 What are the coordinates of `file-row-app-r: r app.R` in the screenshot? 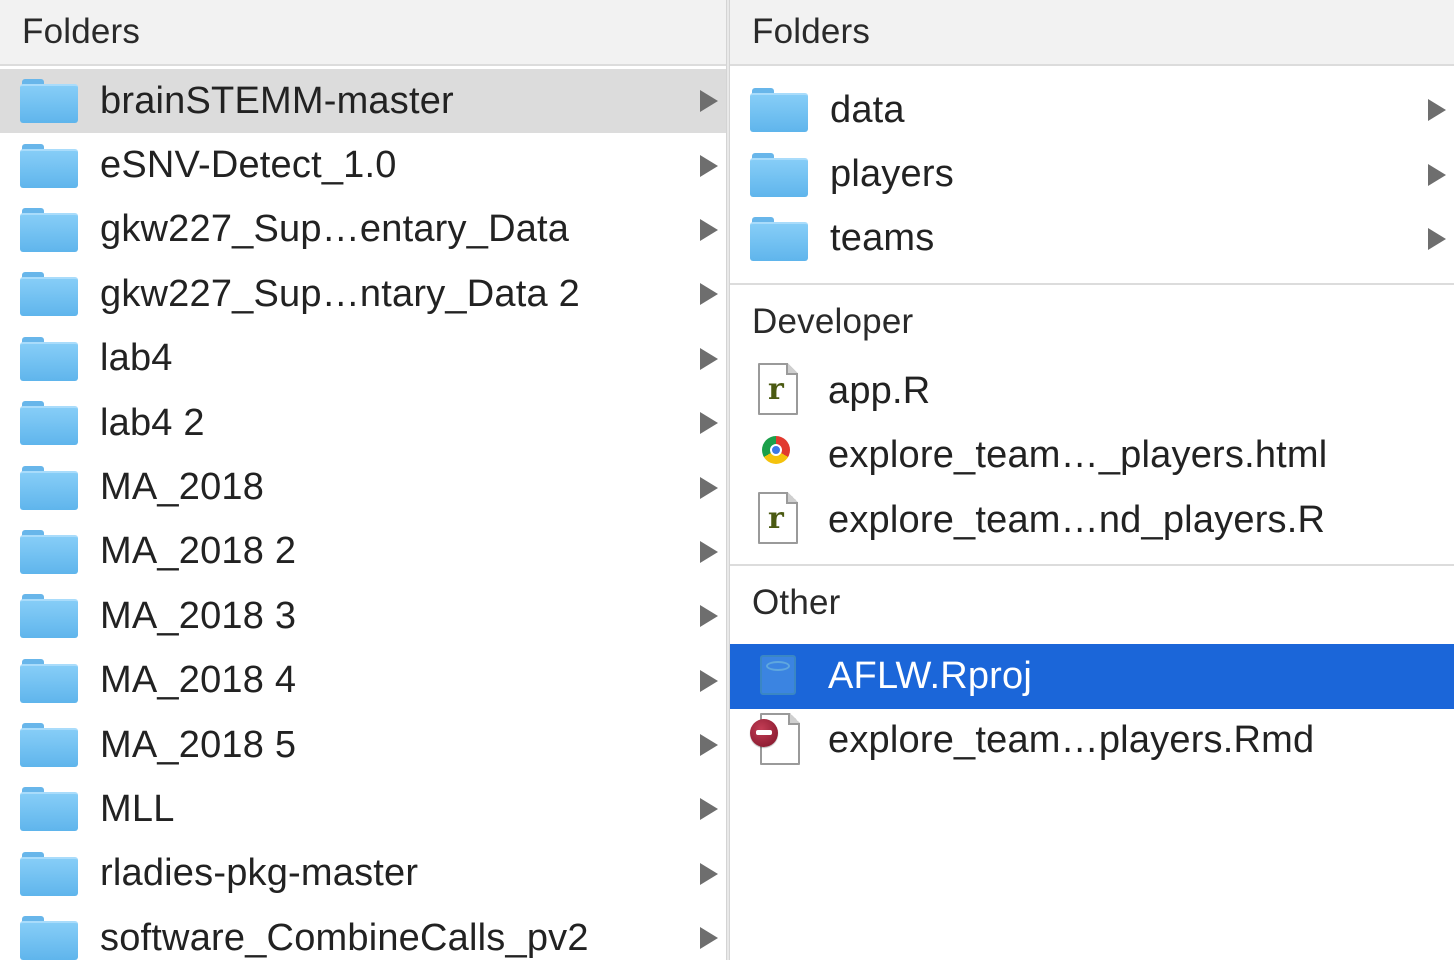 It's located at (1092, 391).